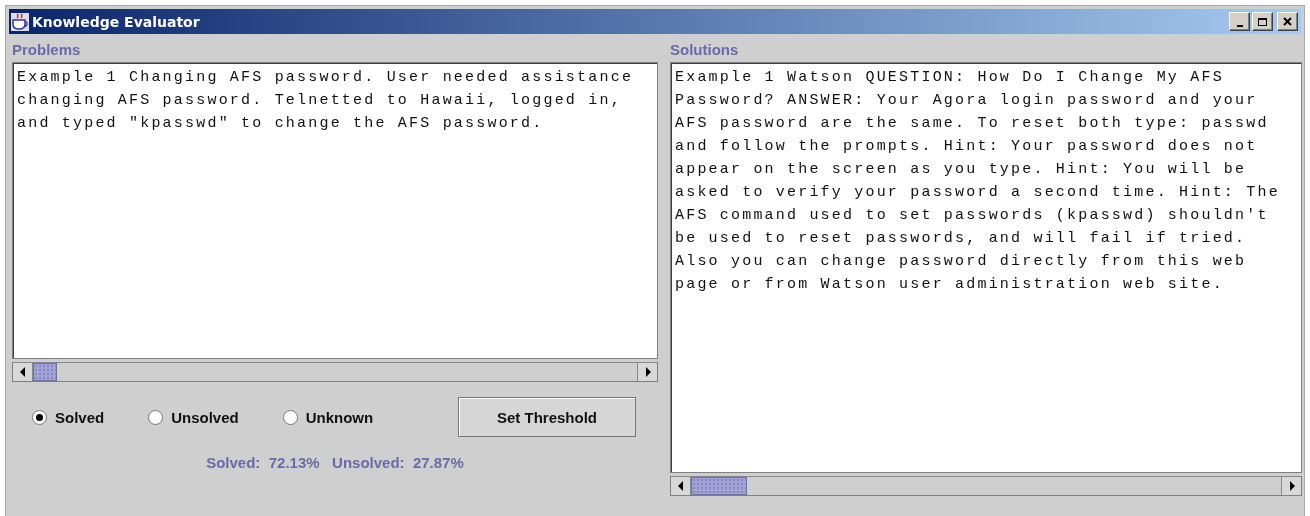 This screenshot has width=1310, height=516. I want to click on radio-option: Solved, so click(68, 417).